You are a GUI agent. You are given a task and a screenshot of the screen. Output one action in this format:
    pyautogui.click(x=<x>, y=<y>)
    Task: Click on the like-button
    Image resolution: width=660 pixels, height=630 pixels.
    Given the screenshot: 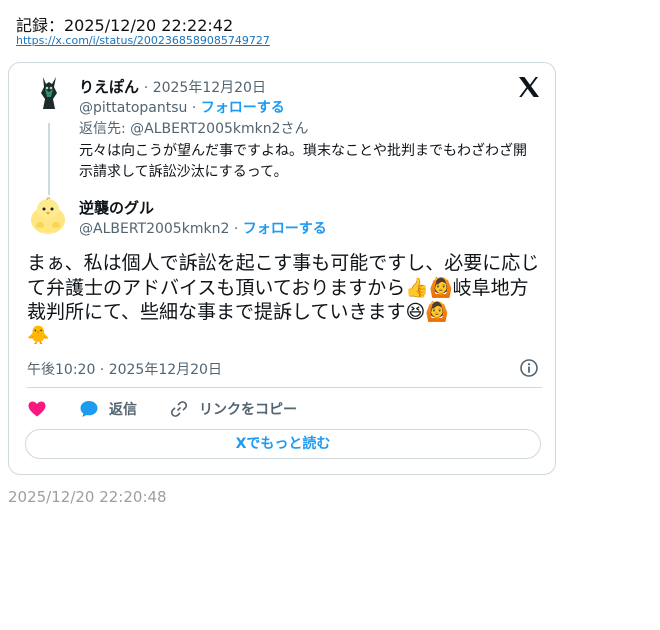 What is the action you would take?
    pyautogui.click(x=37, y=409)
    